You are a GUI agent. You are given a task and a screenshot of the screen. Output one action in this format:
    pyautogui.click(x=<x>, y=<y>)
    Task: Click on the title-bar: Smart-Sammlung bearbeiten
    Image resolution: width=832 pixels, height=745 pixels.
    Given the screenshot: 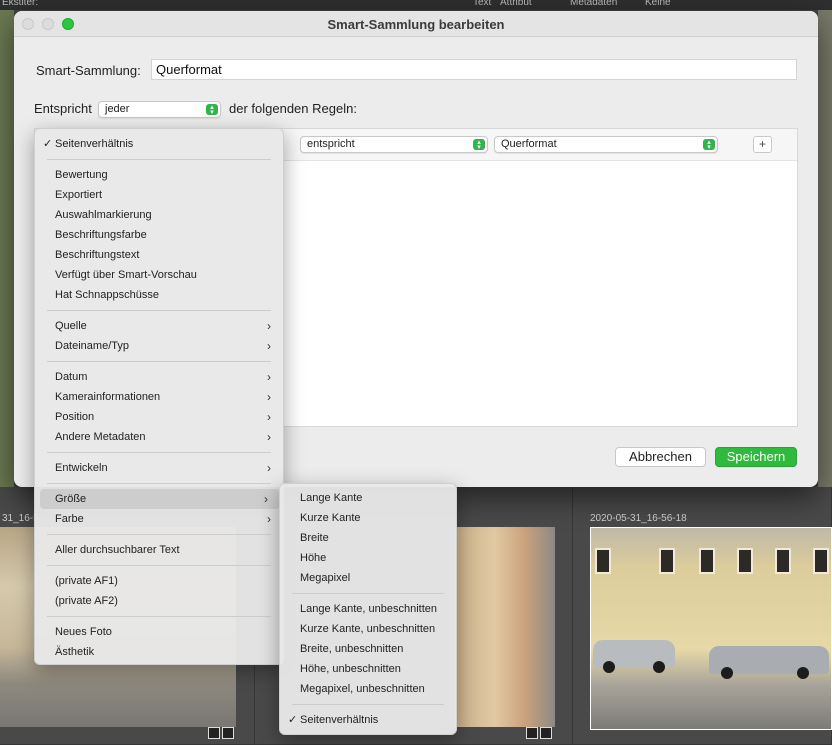 What is the action you would take?
    pyautogui.click(x=416, y=24)
    